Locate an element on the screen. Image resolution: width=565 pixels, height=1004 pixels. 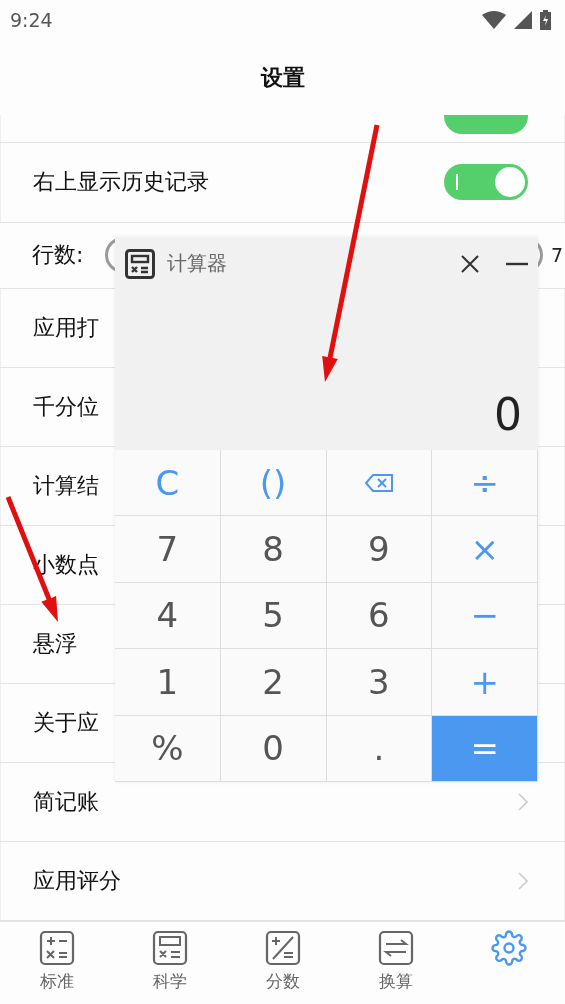
close-icon is located at coordinates (470, 263).